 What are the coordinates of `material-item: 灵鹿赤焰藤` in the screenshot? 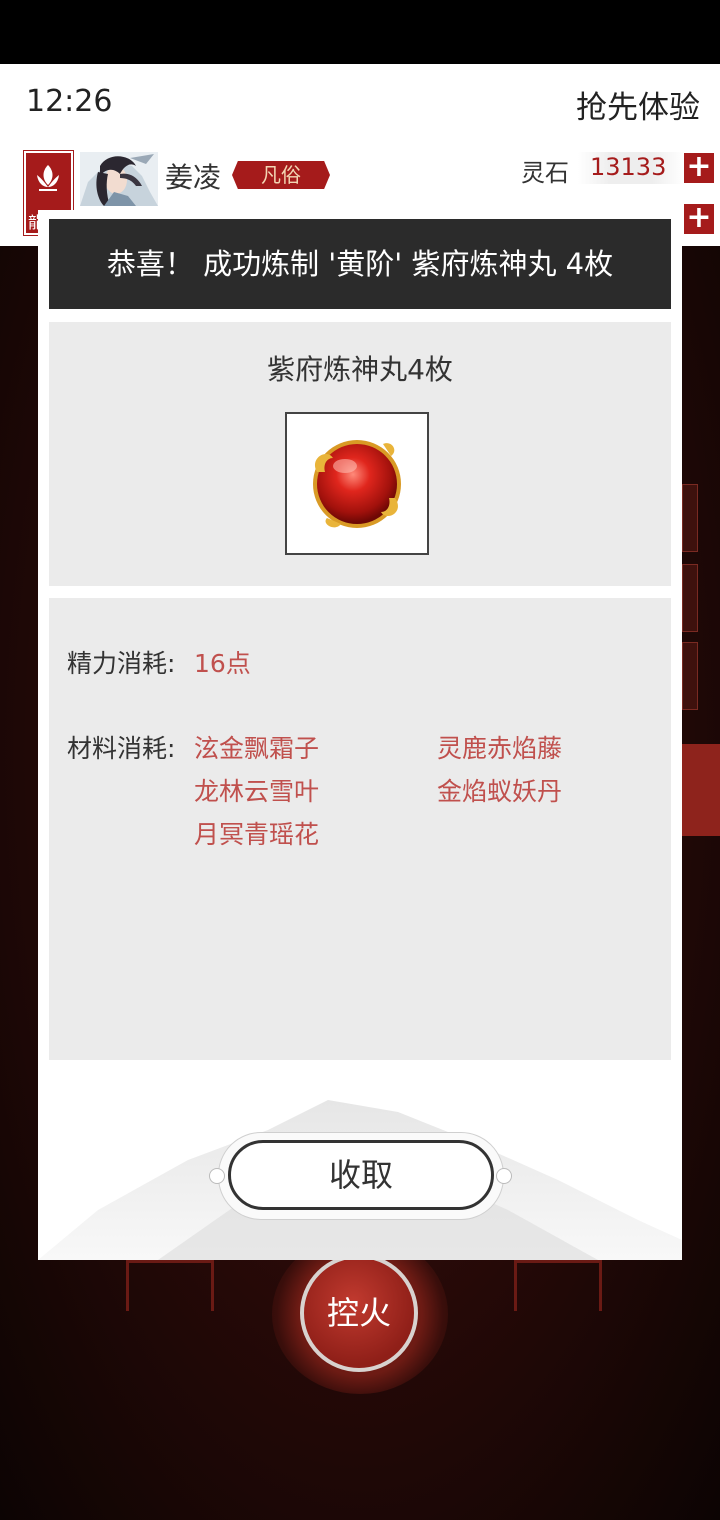 It's located at (500, 748).